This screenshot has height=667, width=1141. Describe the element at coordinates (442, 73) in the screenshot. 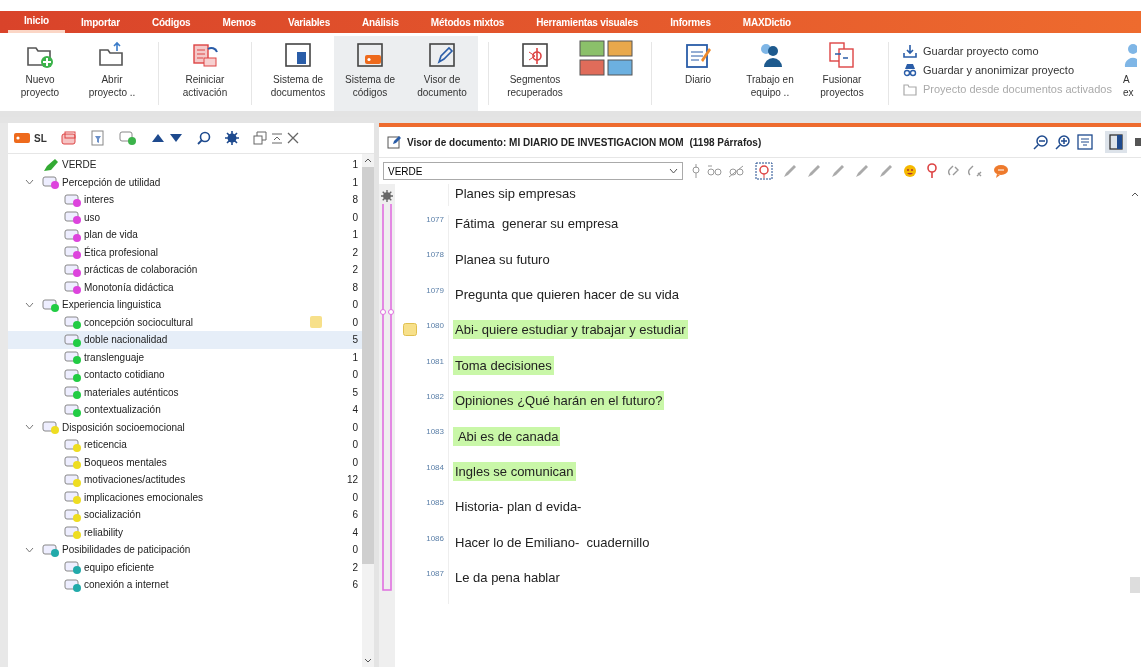

I see `ribbon-button: Visor de documento` at that location.